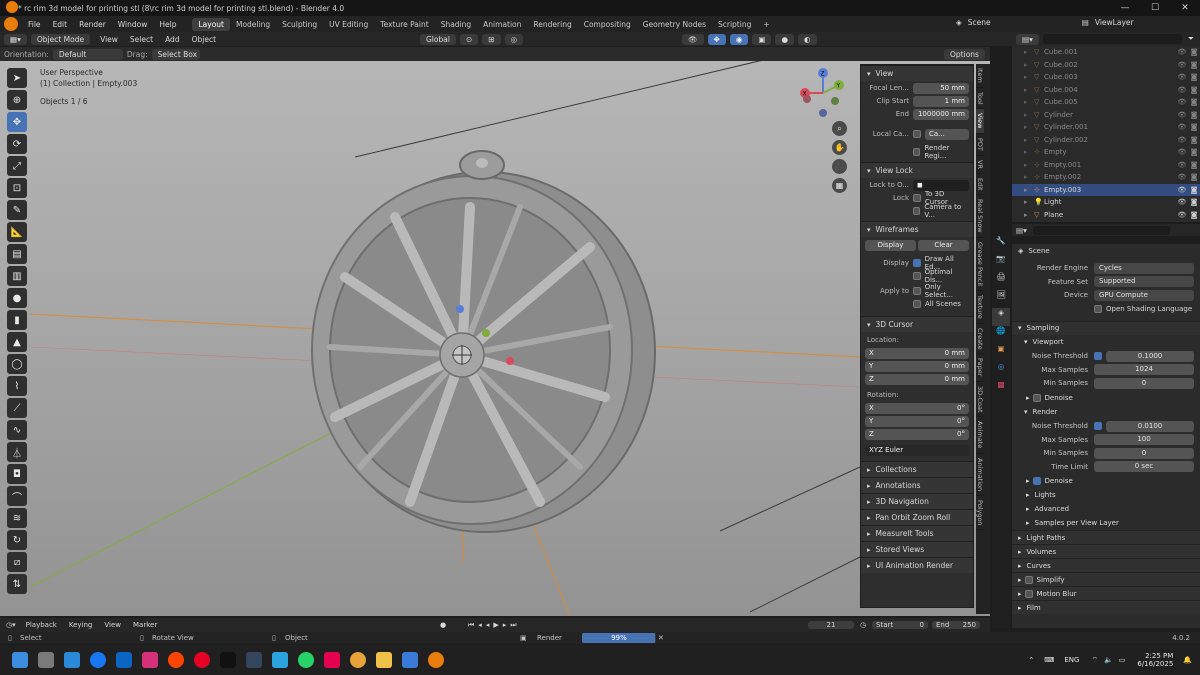 The height and width of the screenshot is (675, 1200). Describe the element at coordinates (1144, 281) in the screenshot. I see `feature-set-dropdown: Supported` at that location.